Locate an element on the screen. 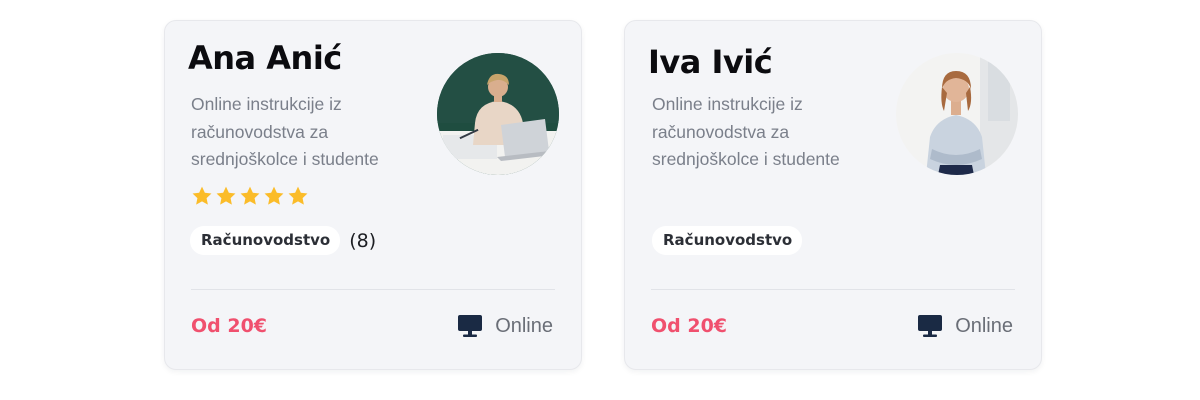 The image size is (1200, 400). rating-stars is located at coordinates (250, 196).